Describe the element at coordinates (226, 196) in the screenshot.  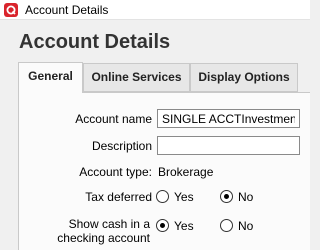
I see `tax-deferred-no-radio` at that location.